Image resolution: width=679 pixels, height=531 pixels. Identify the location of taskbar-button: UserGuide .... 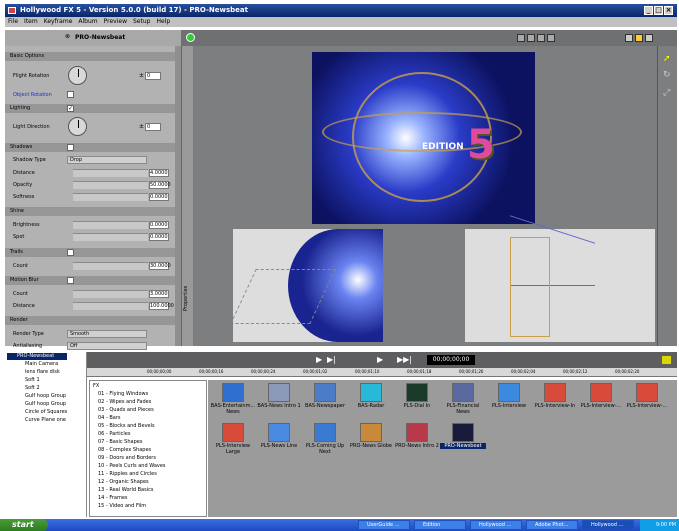
(384, 525).